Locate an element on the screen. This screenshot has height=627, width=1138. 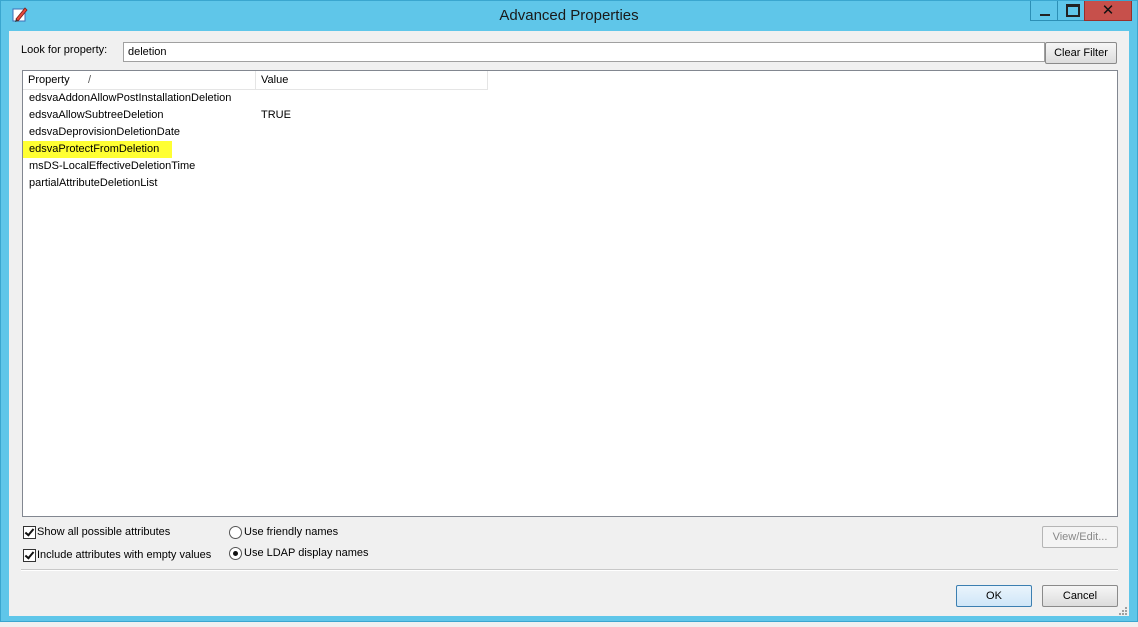
table-row: edsvaAddonAllowPostInstallationDeletion is located at coordinates (570, 98).